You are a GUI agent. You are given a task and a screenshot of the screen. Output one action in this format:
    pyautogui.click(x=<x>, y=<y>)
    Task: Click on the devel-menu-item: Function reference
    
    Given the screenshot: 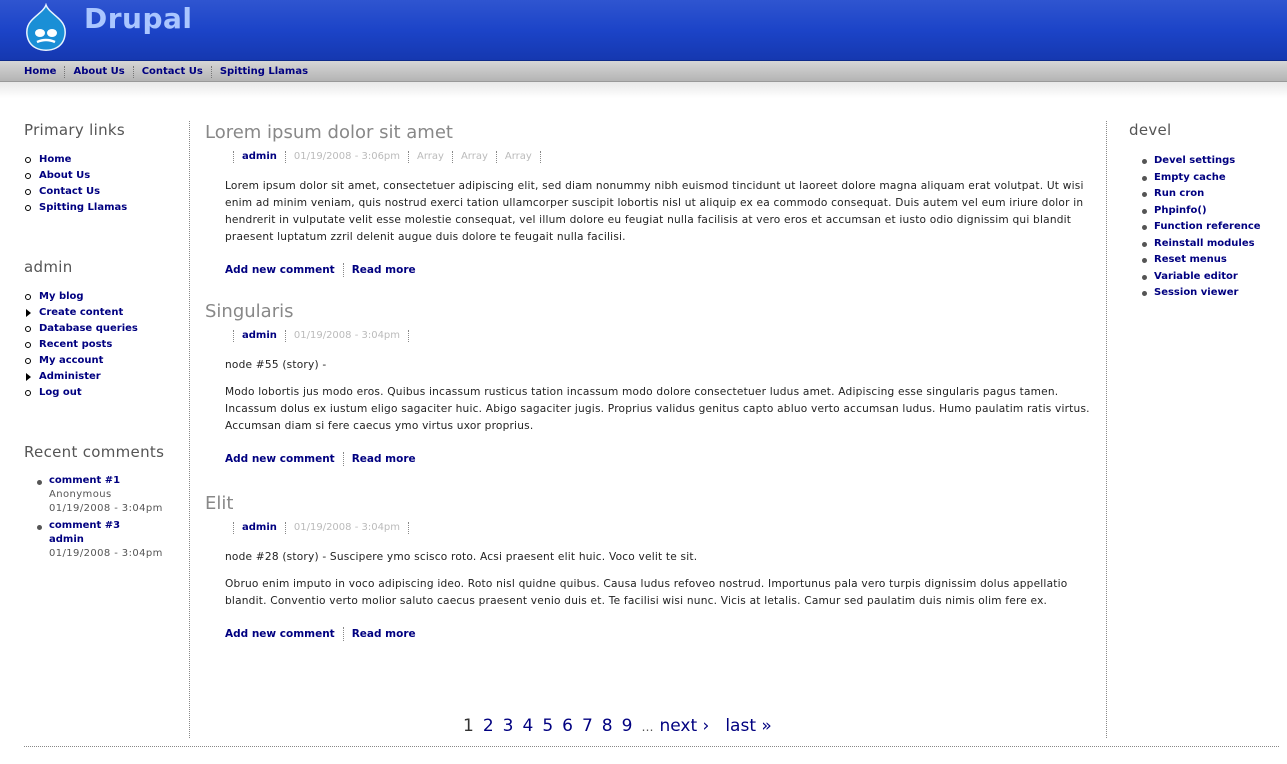 What is the action you would take?
    pyautogui.click(x=1204, y=227)
    